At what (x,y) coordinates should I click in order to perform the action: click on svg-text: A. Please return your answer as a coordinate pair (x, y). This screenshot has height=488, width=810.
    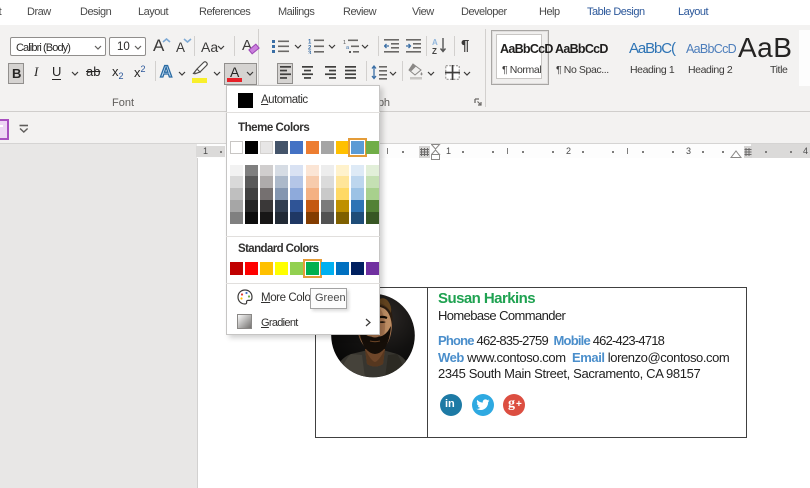
    Looking at the image, I should click on (435, 42).